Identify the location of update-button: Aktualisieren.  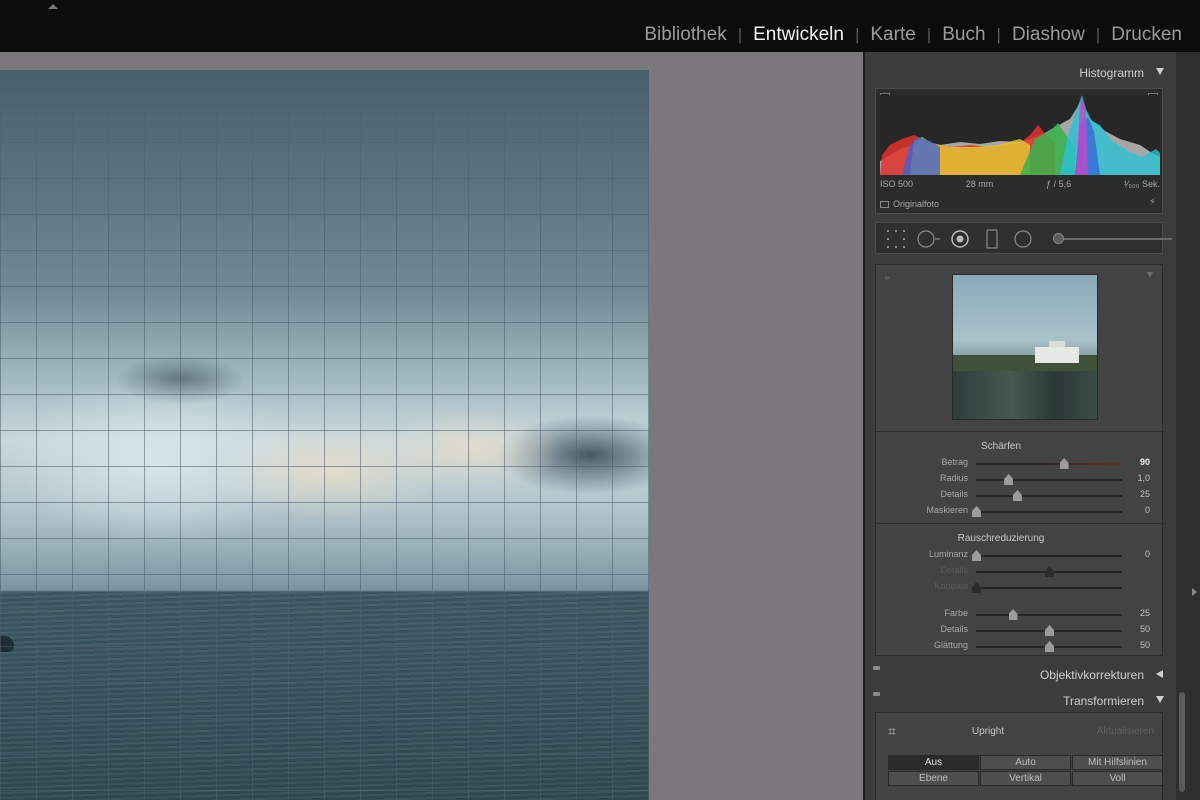
(1125, 731).